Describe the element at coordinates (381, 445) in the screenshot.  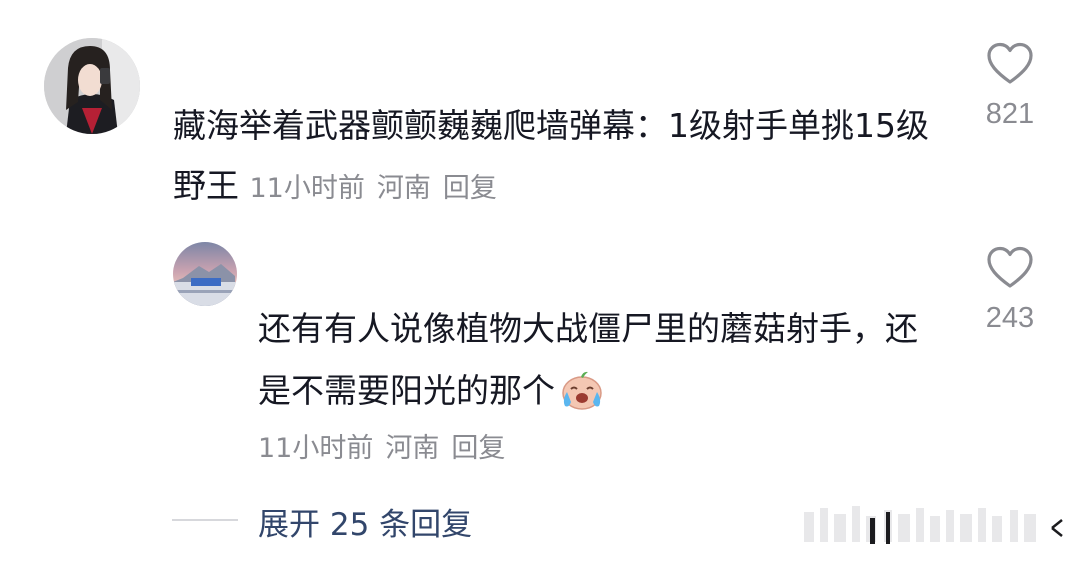
I see `reply-meta: 11小时前 河南 回复` at that location.